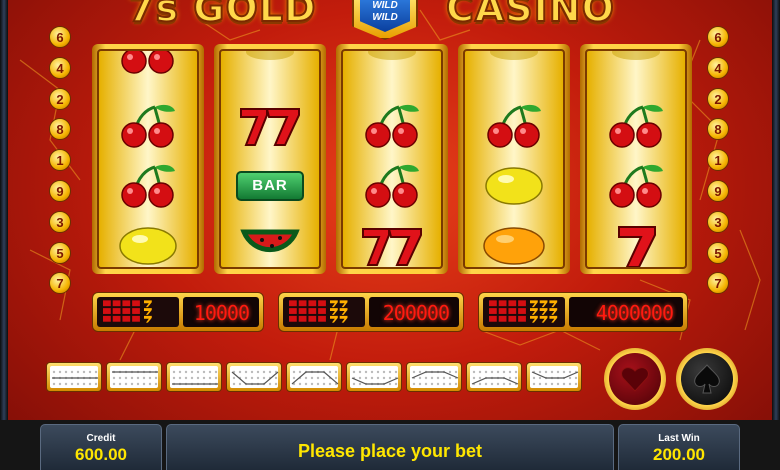  I want to click on prize-panel-2: 200000, so click(371, 312).